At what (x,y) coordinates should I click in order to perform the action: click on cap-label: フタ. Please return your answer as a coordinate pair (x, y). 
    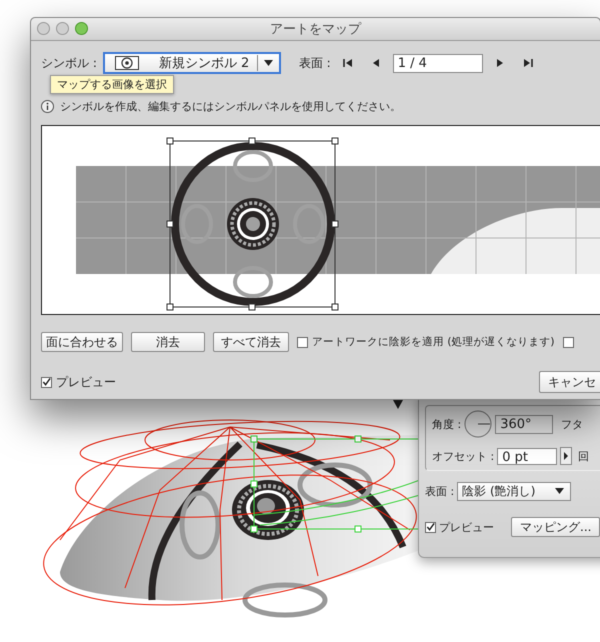
    Looking at the image, I should click on (572, 424).